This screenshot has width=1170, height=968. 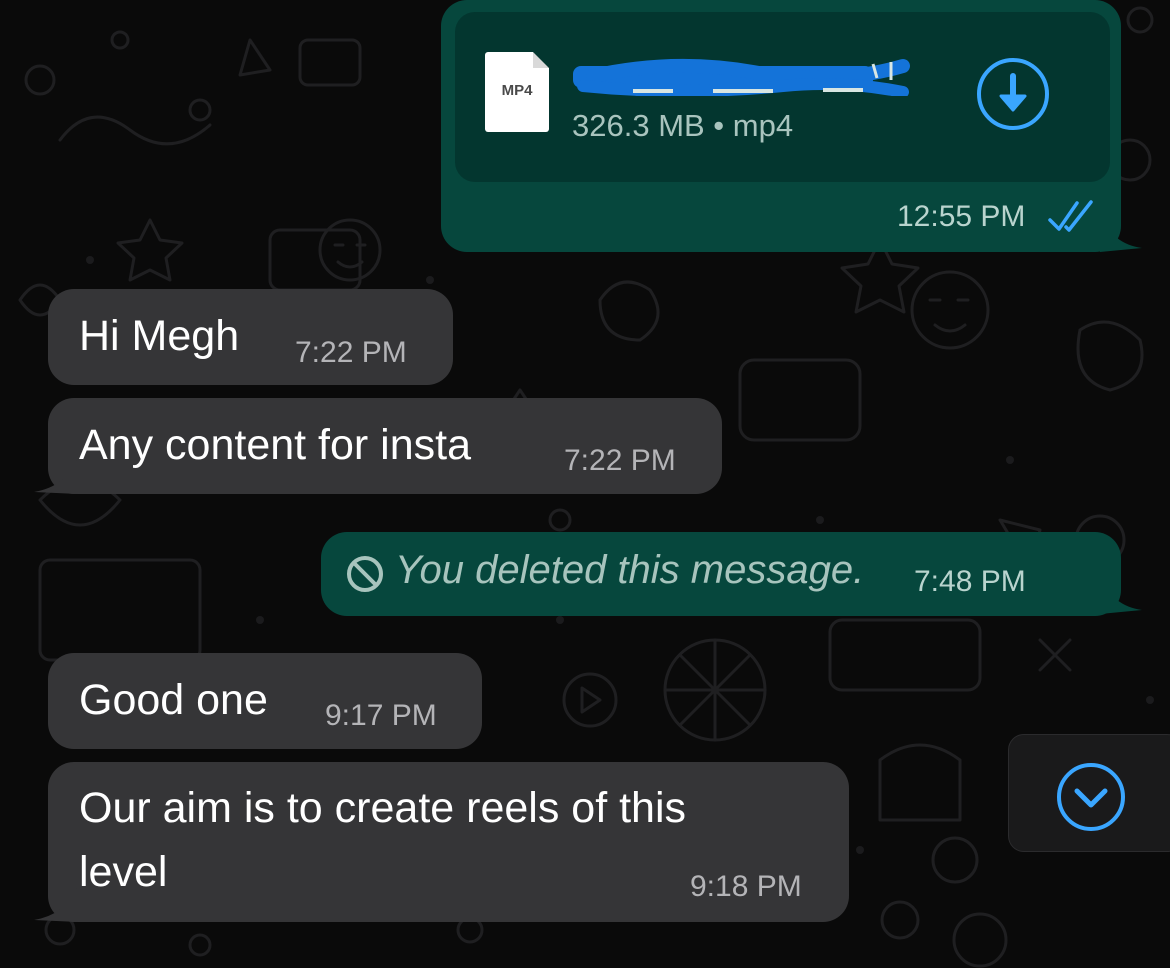 What do you see at coordinates (250, 337) in the screenshot?
I see `incoming-message-bubble: Hi Megh 7:22 PM` at bounding box center [250, 337].